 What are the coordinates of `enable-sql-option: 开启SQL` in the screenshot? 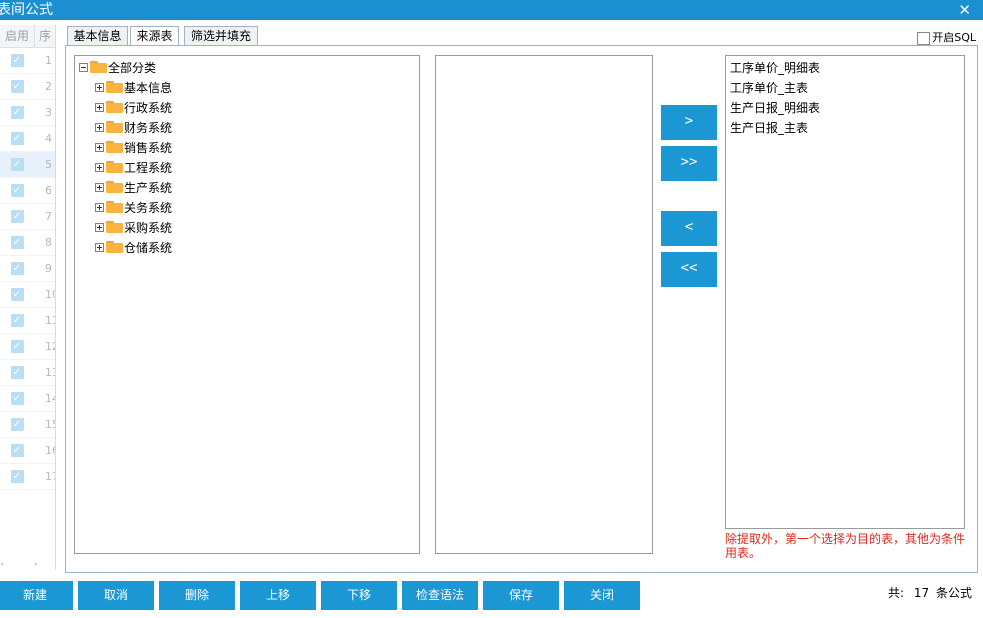 It's located at (946, 38).